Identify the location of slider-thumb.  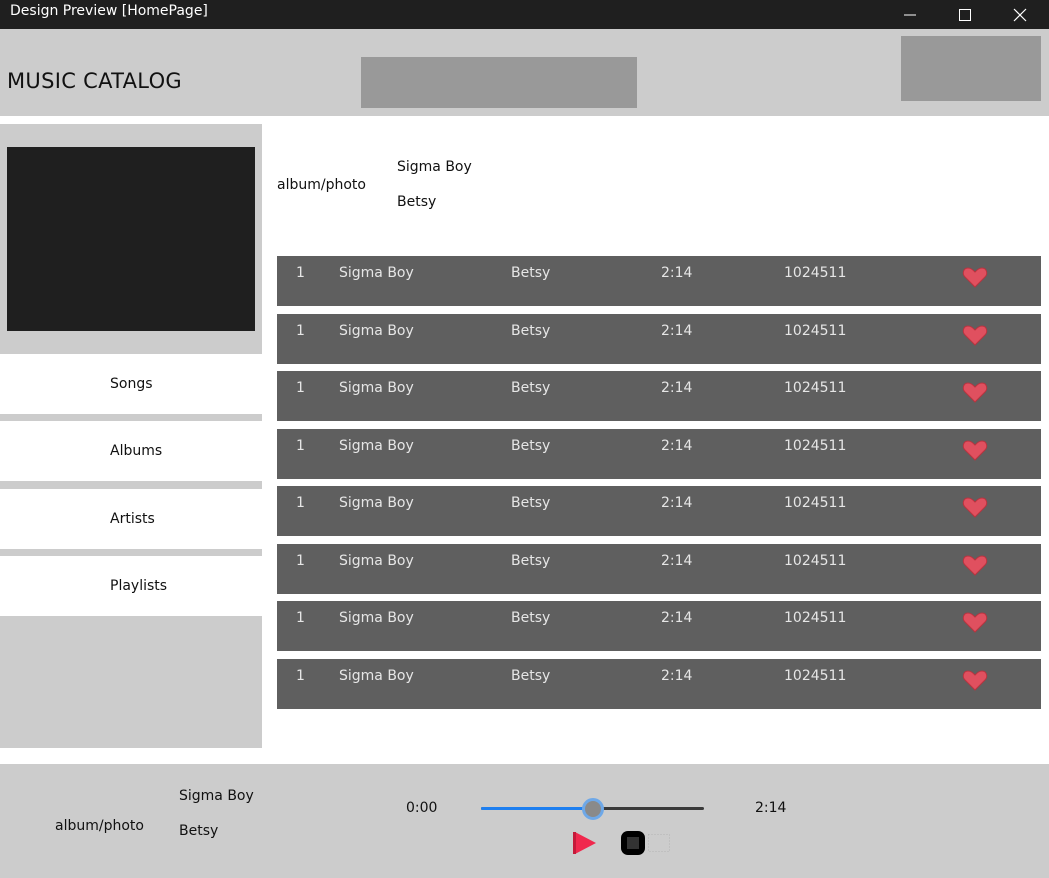
(592, 809).